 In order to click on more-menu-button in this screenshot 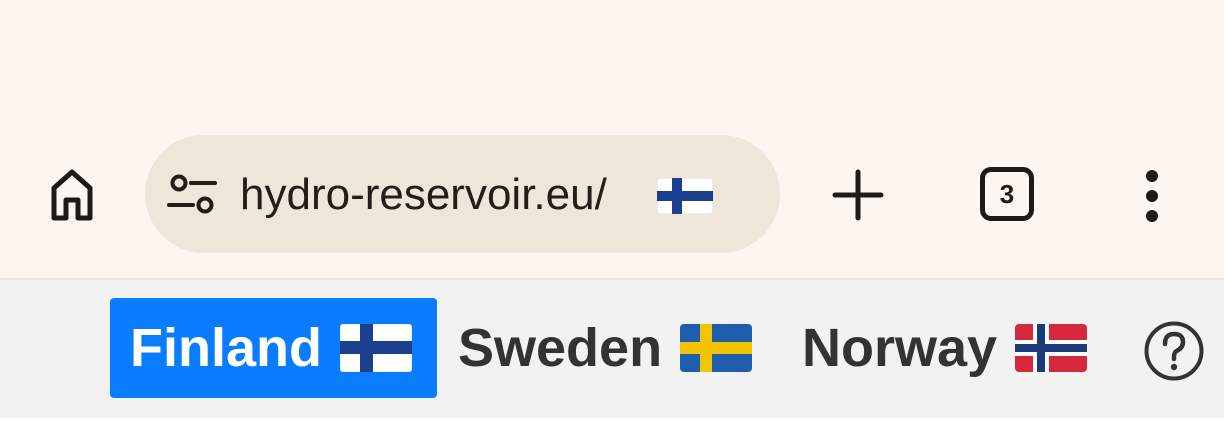, I will do `click(1152, 196)`.